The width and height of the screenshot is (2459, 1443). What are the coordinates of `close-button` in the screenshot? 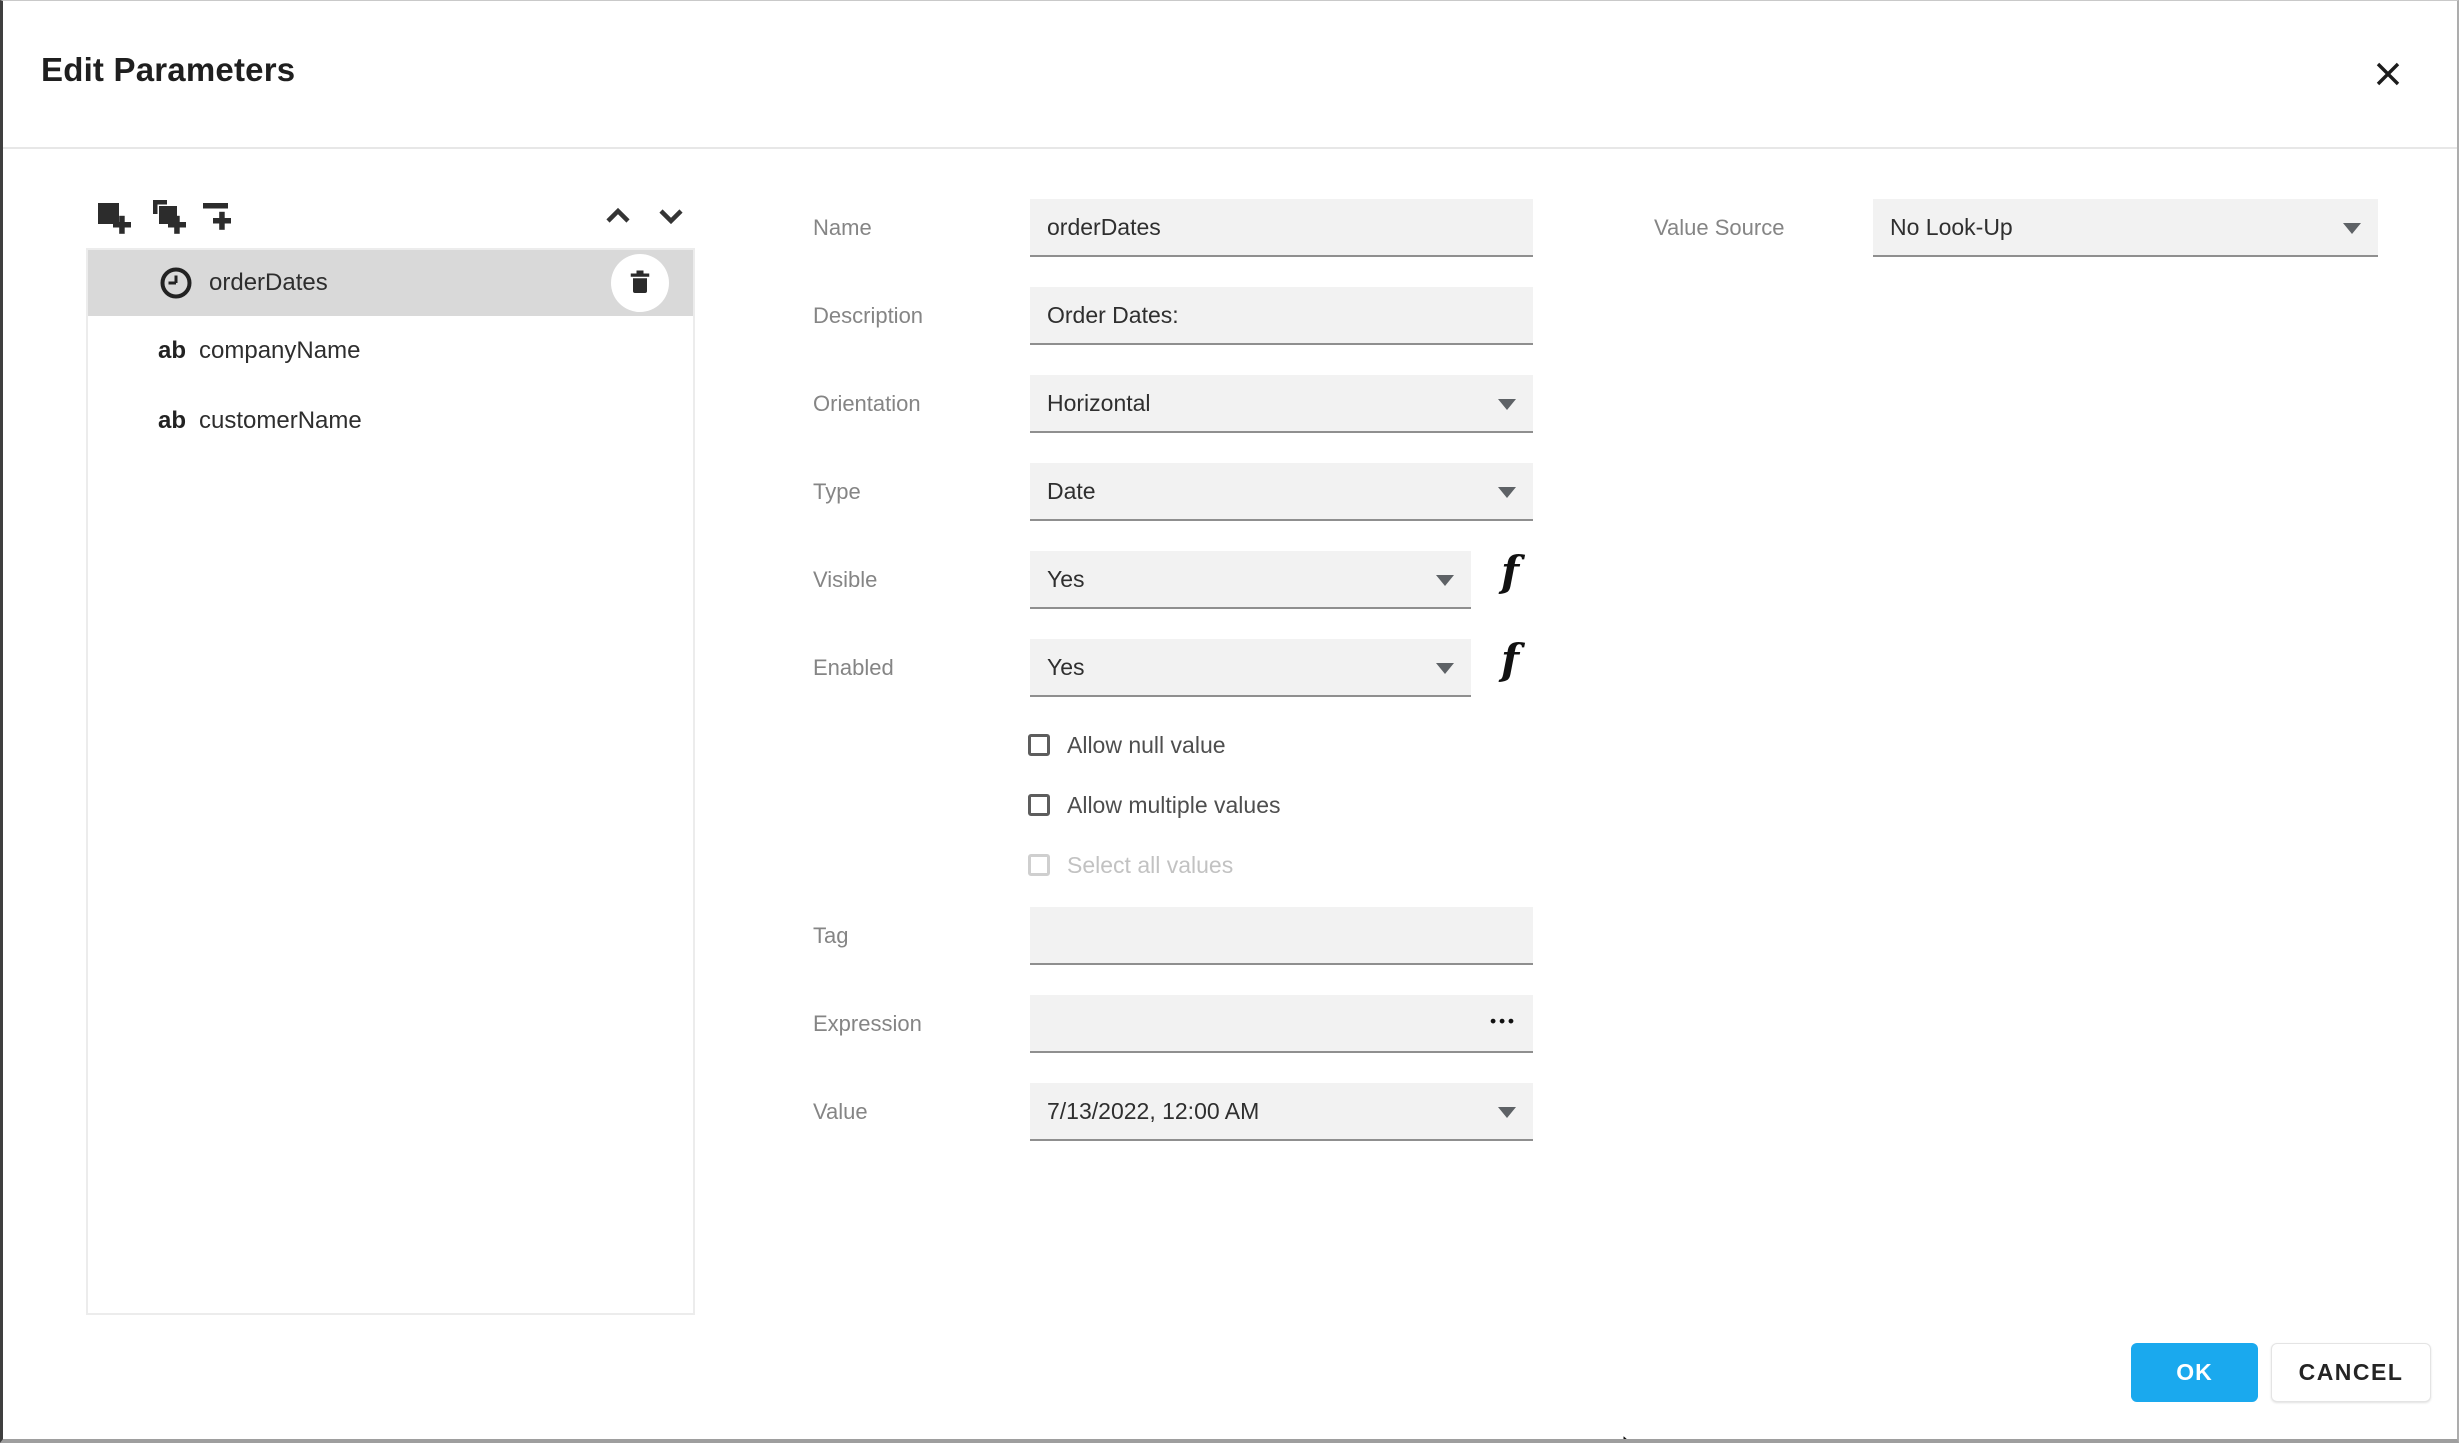 It's located at (2388, 75).